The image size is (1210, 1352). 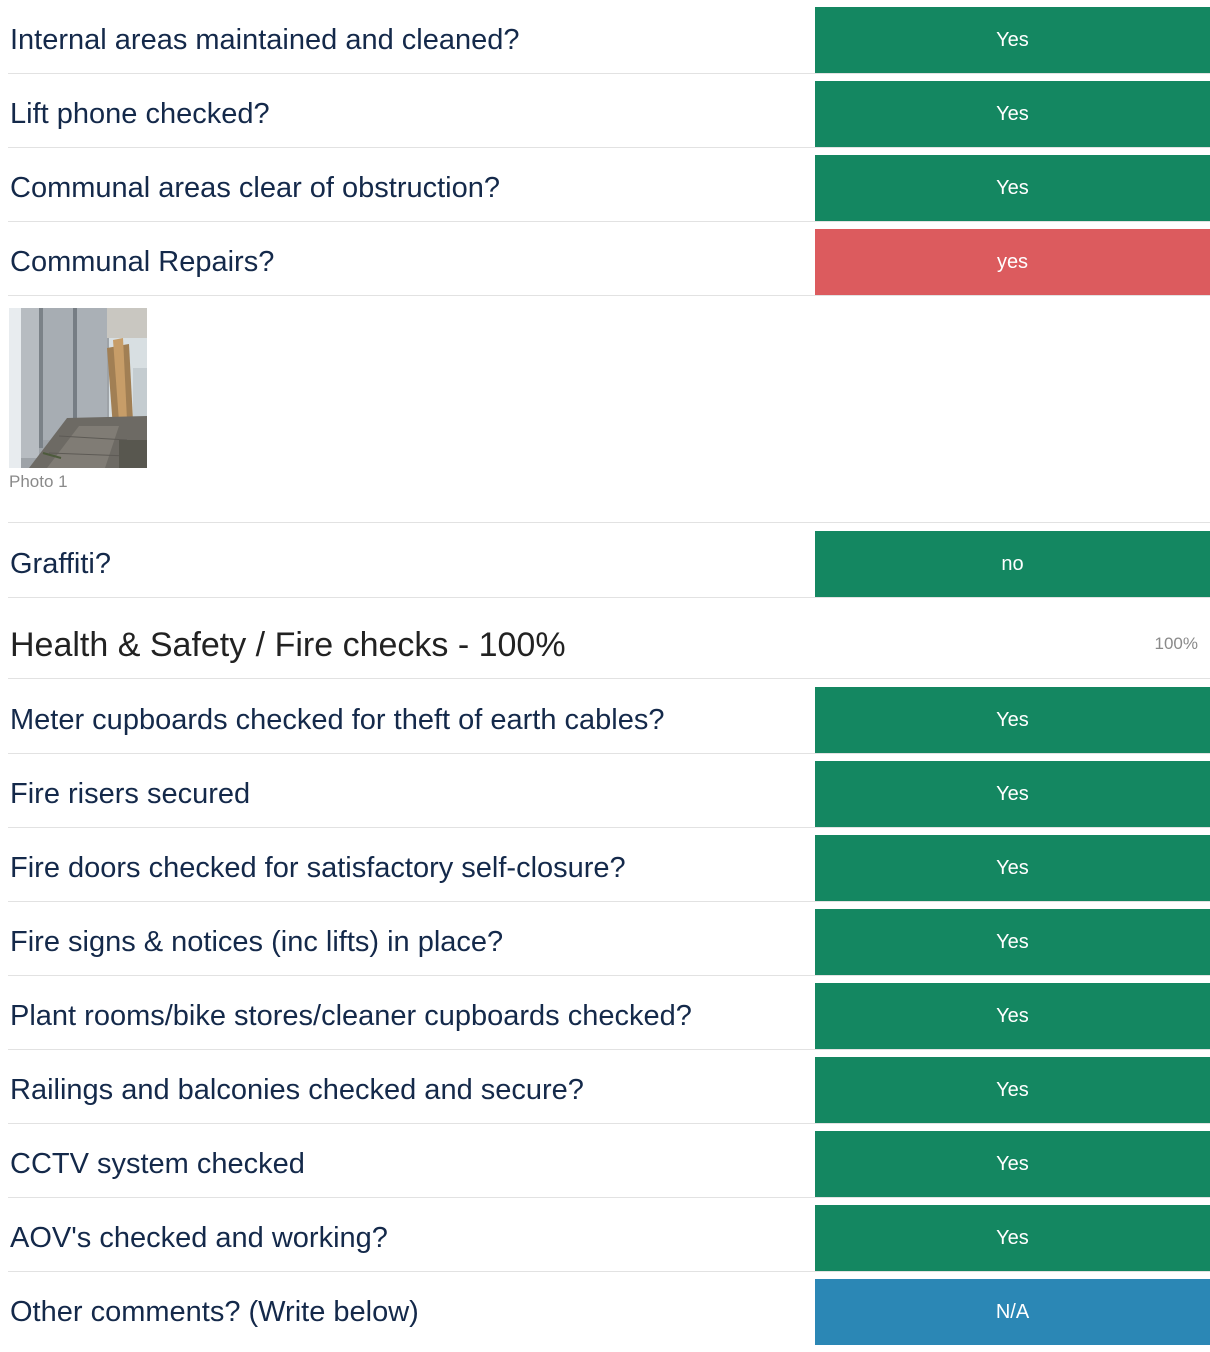 I want to click on question-row: Other comments? (Write below) N/A, so click(x=609, y=1312).